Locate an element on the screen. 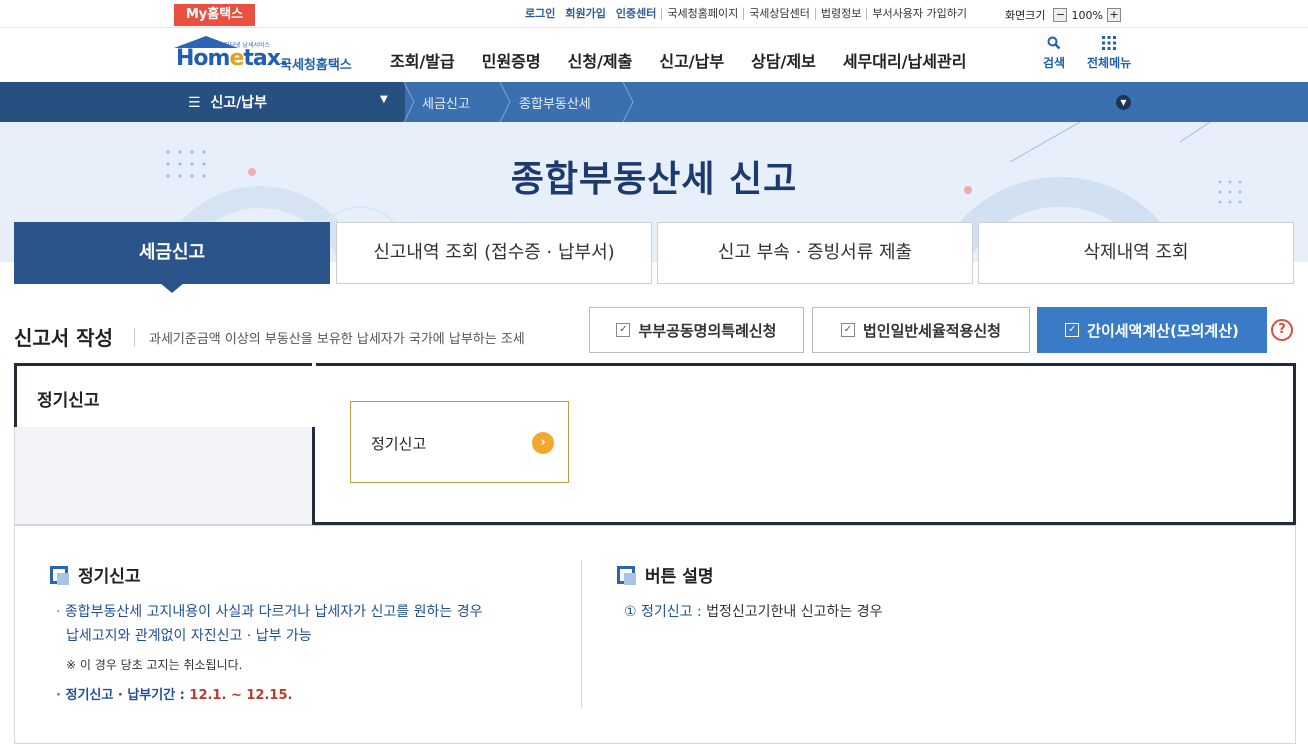 The height and width of the screenshot is (756, 1308). hamburger-icon: ☰ is located at coordinates (194, 103).